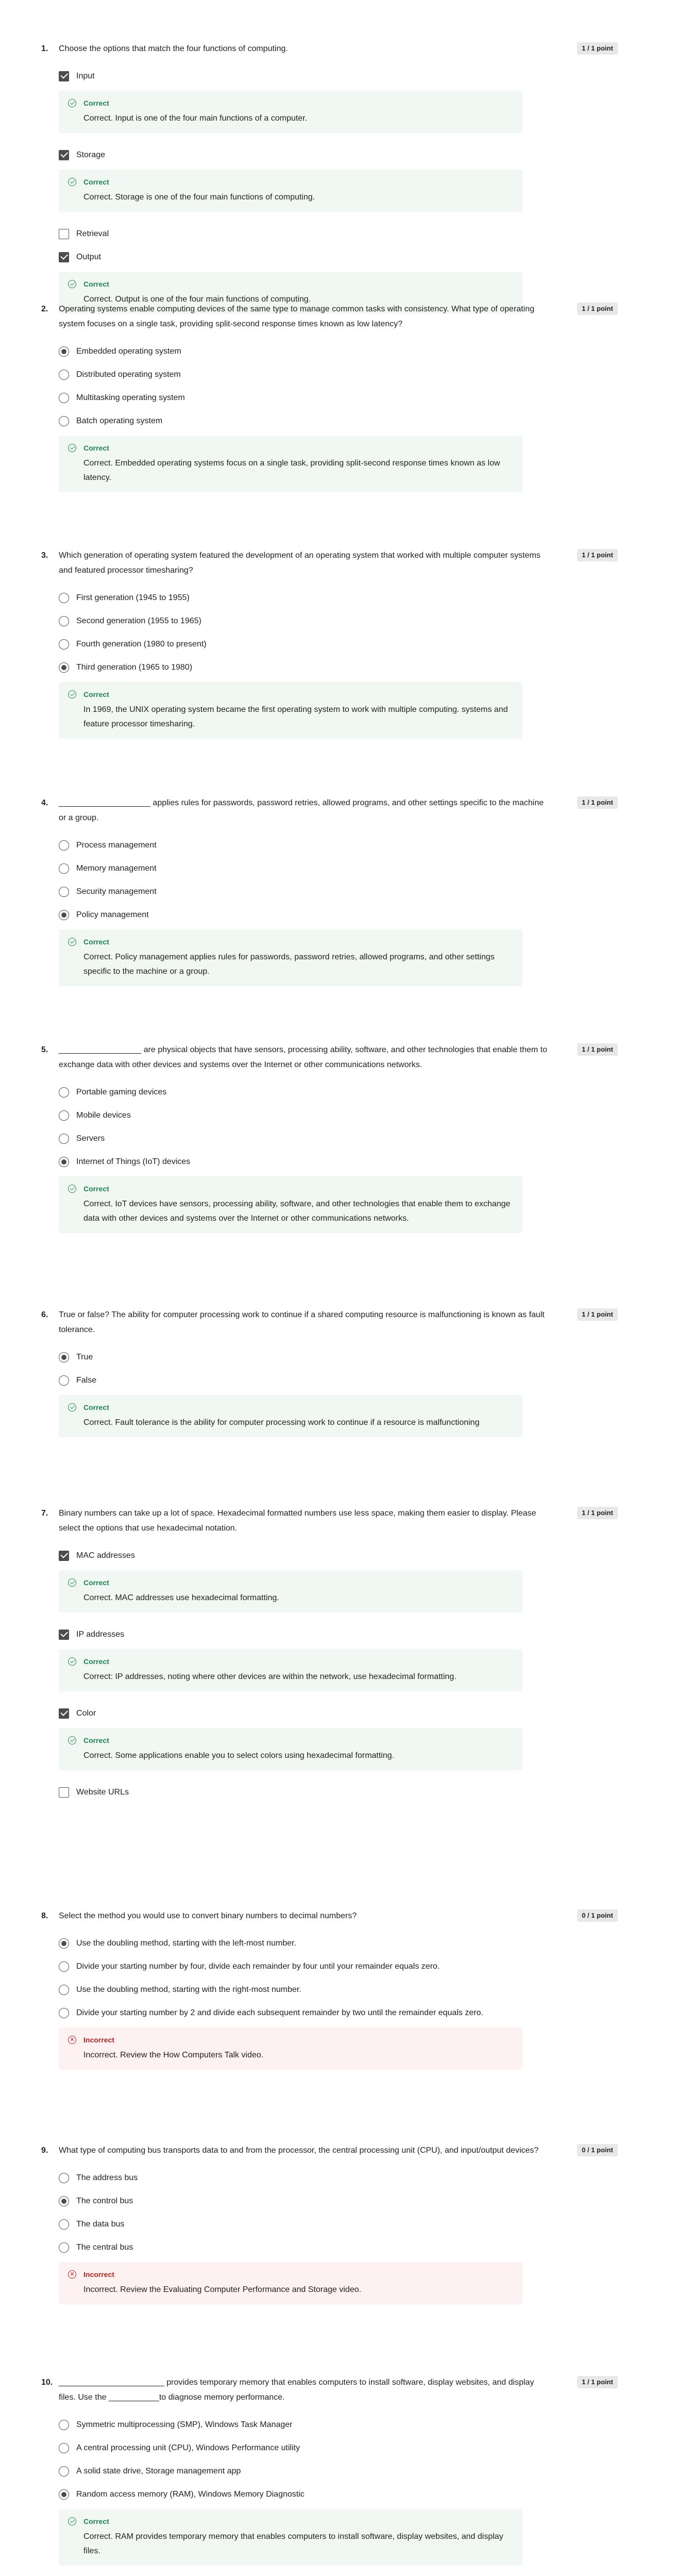  I want to click on radio-option: Portable gaming devices, so click(303, 1092).